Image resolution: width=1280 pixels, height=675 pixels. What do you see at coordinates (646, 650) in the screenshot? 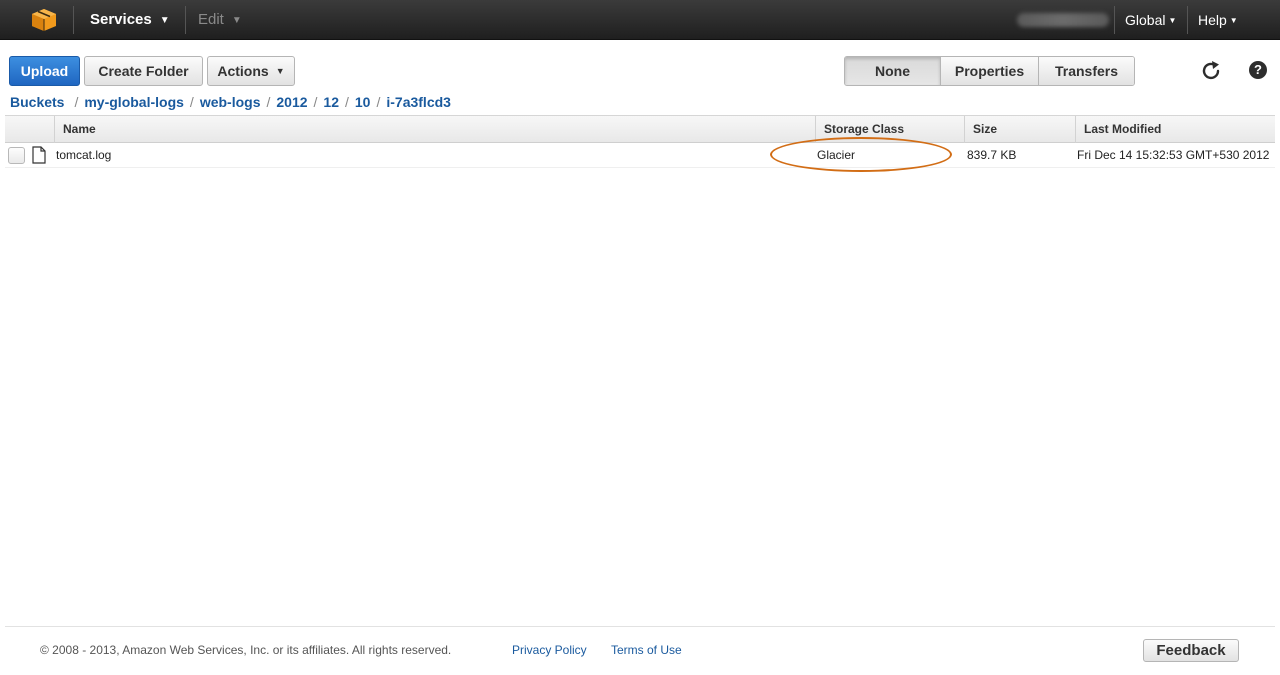
I see `terms-of-use-link: Terms of Use` at bounding box center [646, 650].